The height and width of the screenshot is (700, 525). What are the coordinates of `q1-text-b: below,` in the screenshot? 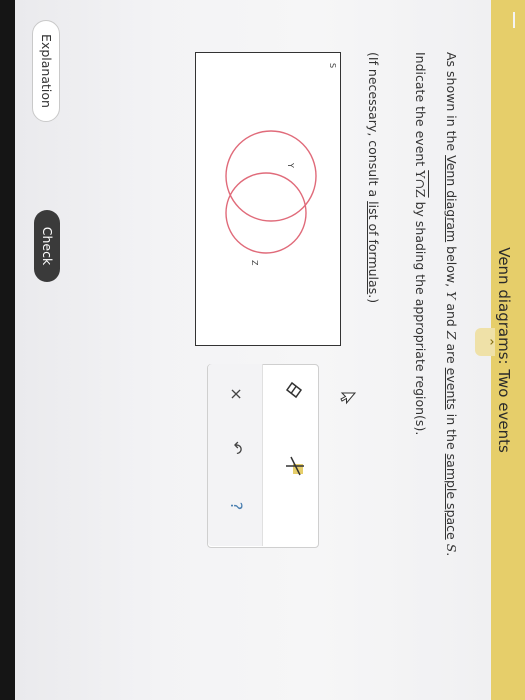 It's located at (451, 267).